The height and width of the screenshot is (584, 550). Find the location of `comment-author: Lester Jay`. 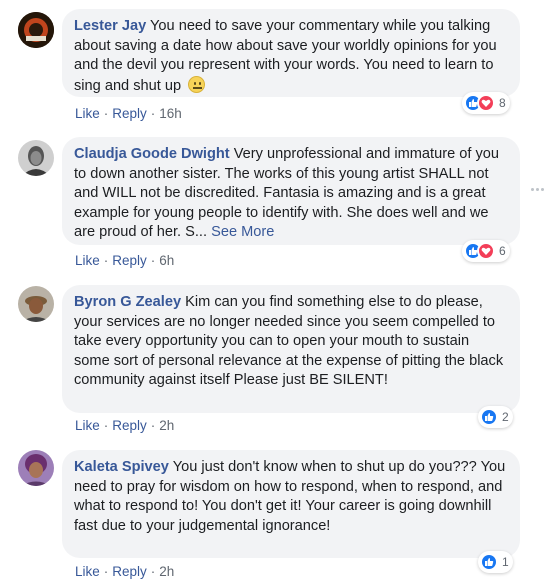

comment-author: Lester Jay is located at coordinates (110, 26).